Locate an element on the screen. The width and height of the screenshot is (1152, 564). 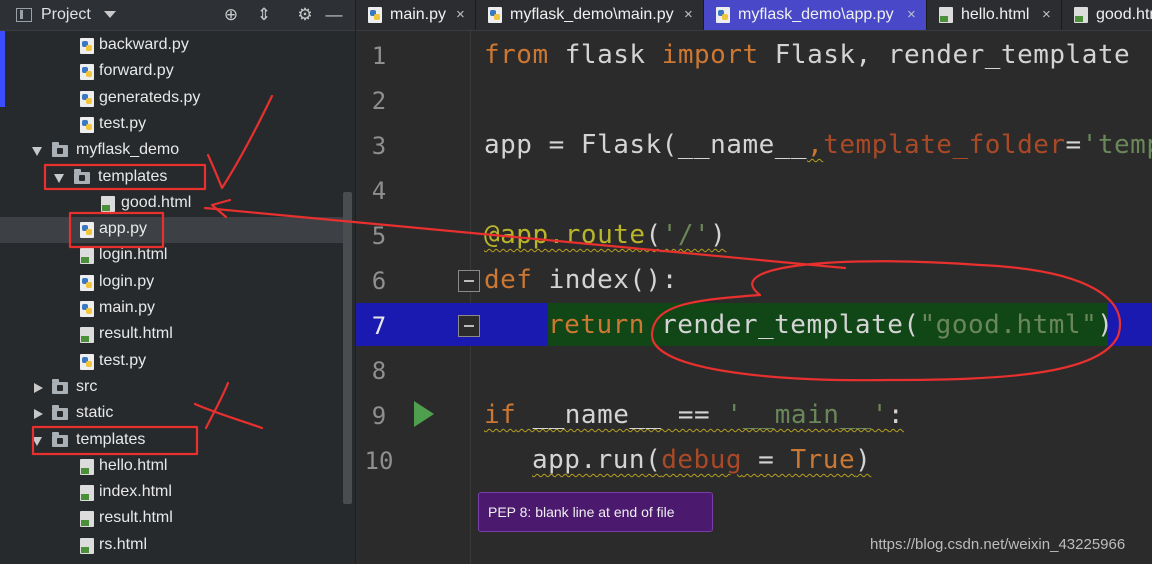
keyword: return is located at coordinates (596, 325).